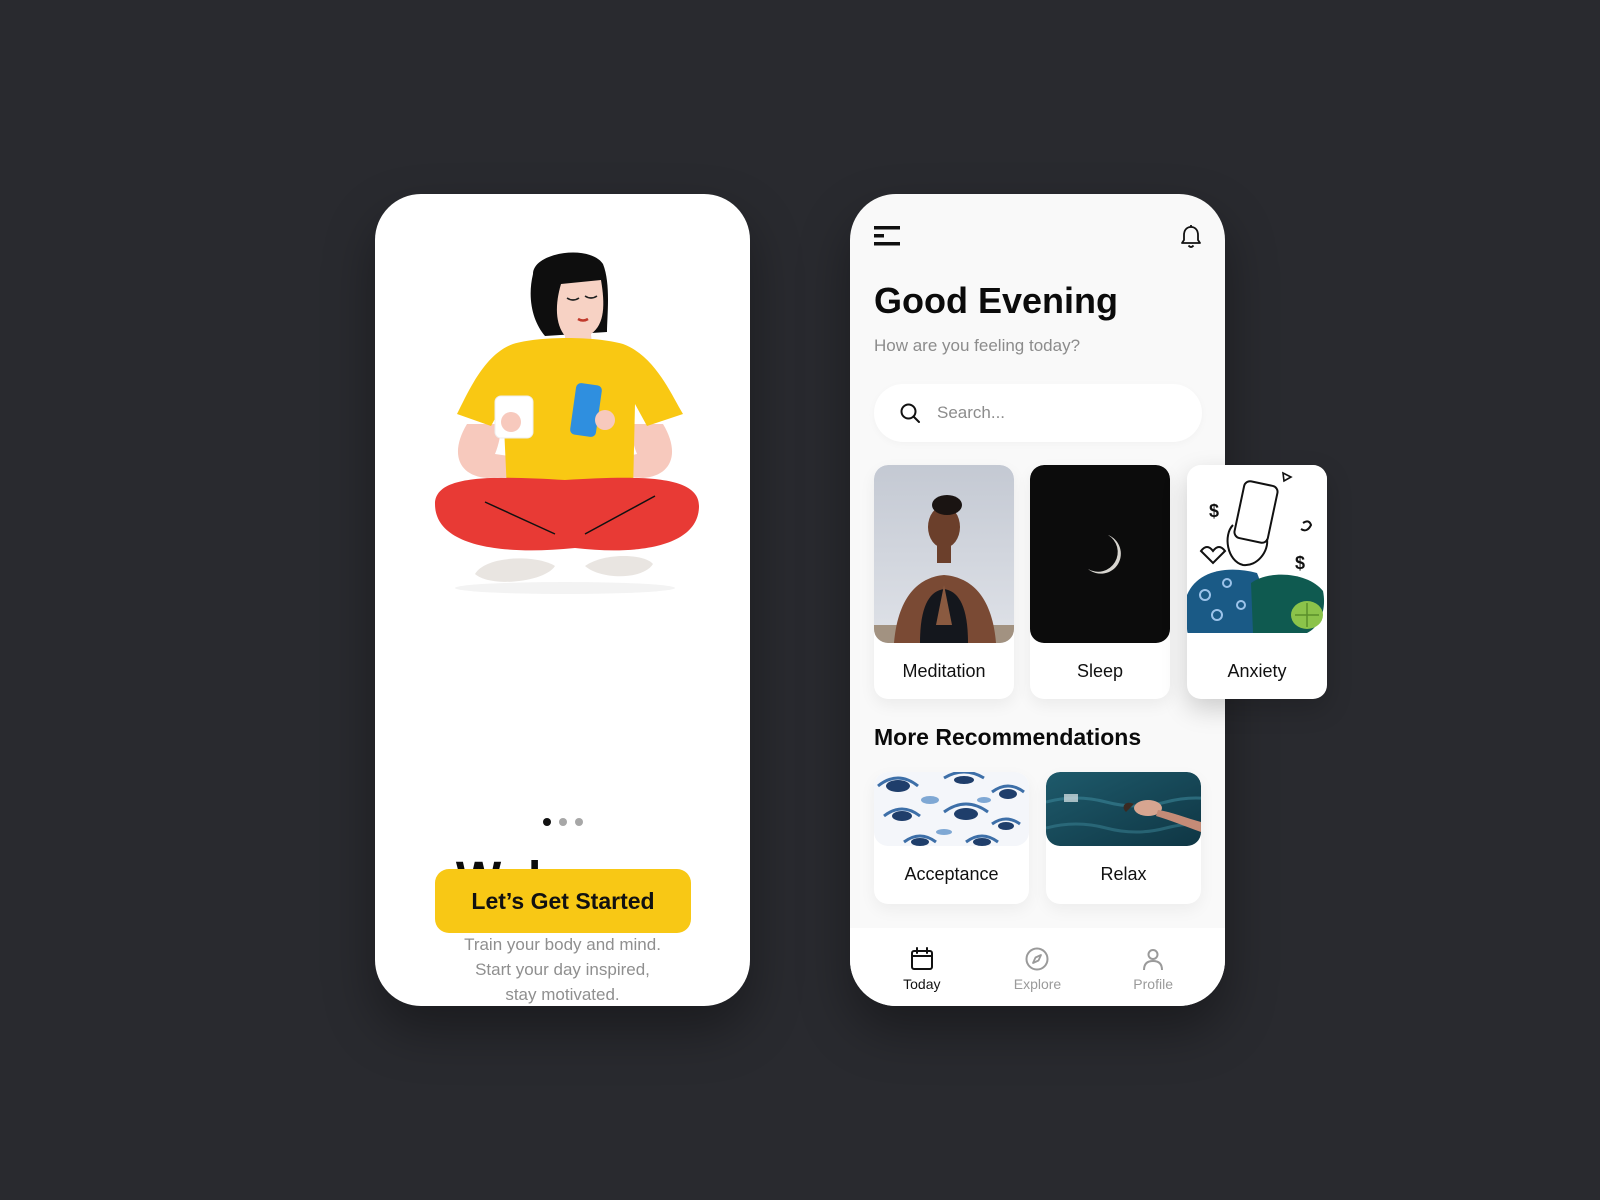 This screenshot has width=1600, height=1200. What do you see at coordinates (1037, 984) in the screenshot?
I see `tab-label: Explore` at bounding box center [1037, 984].